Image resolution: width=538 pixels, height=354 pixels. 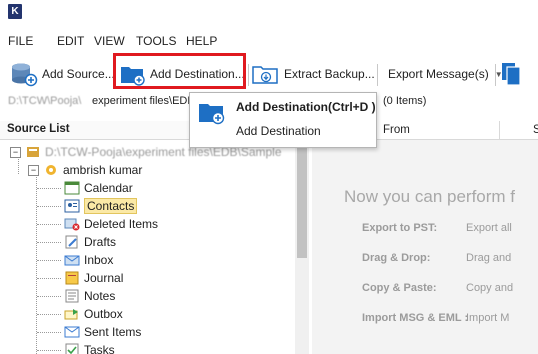 I want to click on op-drag-desc: Drag and, so click(x=489, y=258).